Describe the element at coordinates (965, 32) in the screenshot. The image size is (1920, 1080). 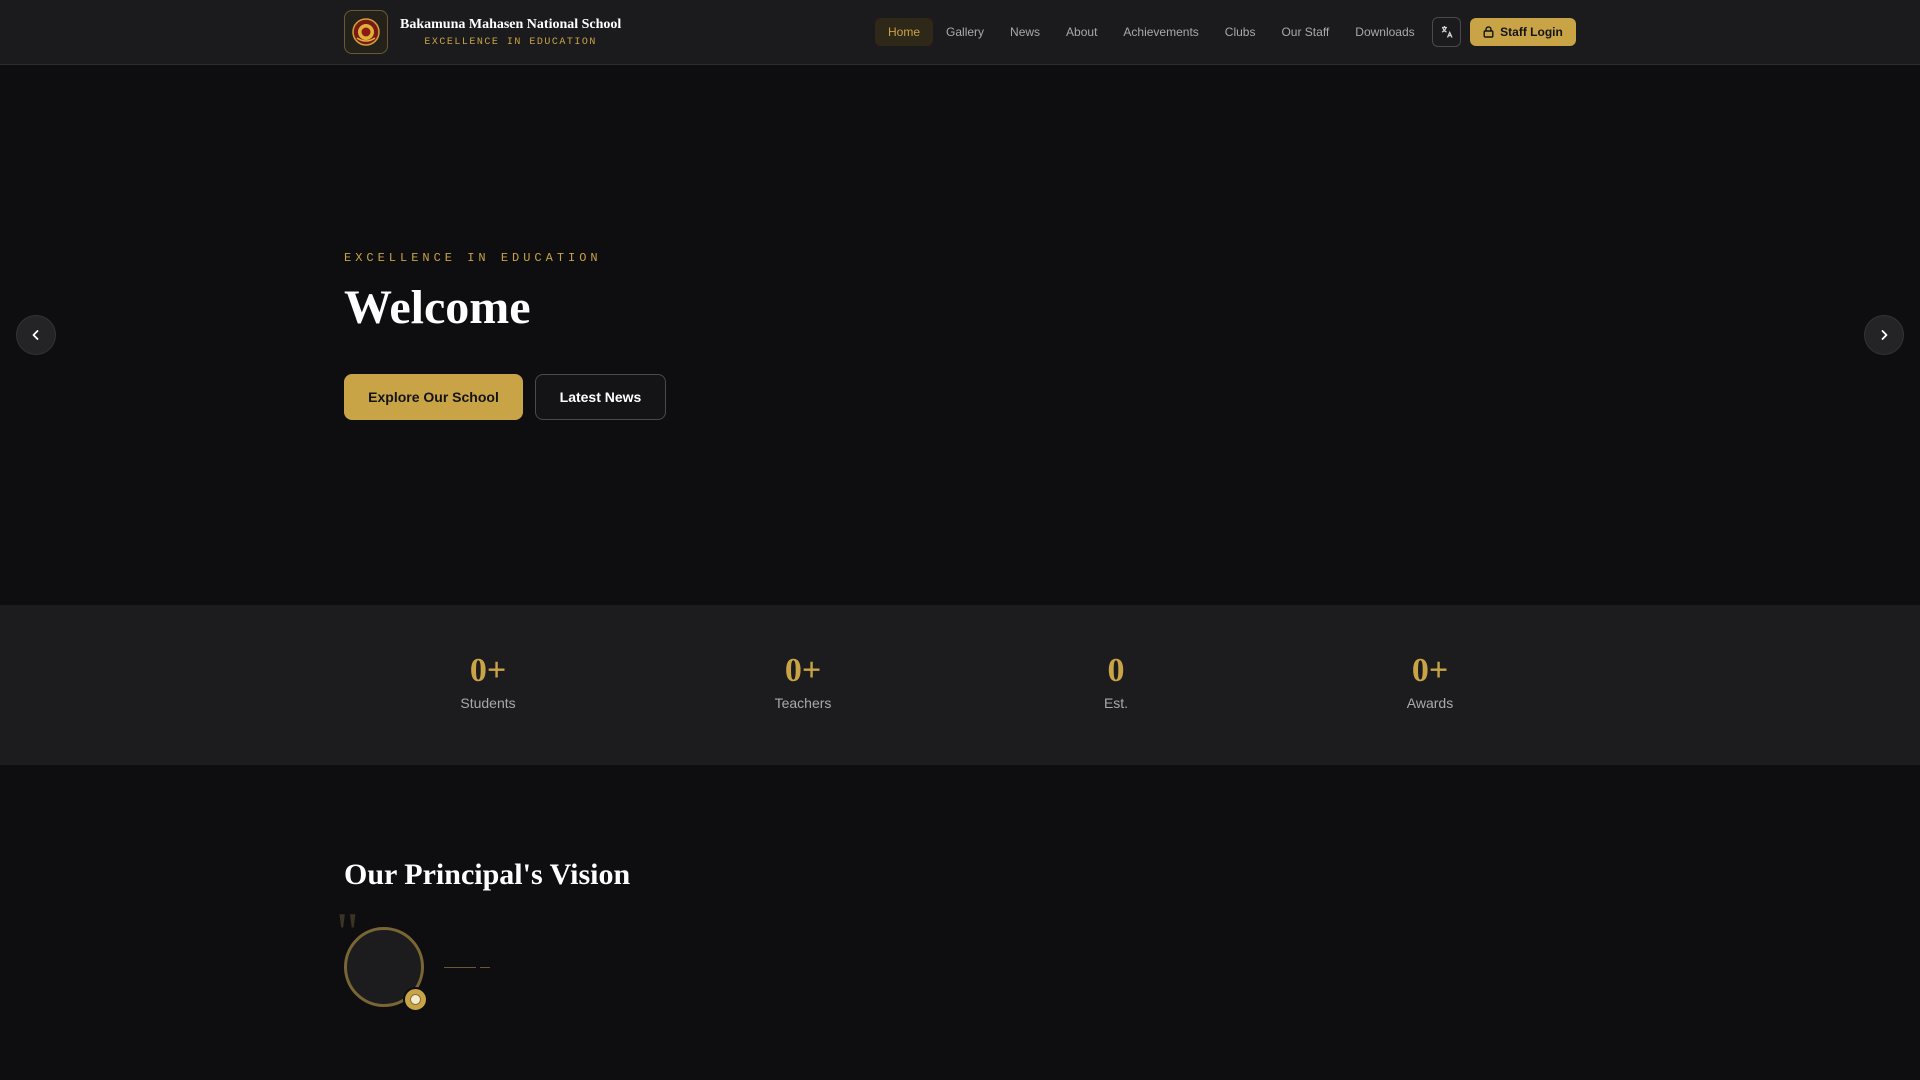
I see `nav-item-gallery: Gallery` at that location.